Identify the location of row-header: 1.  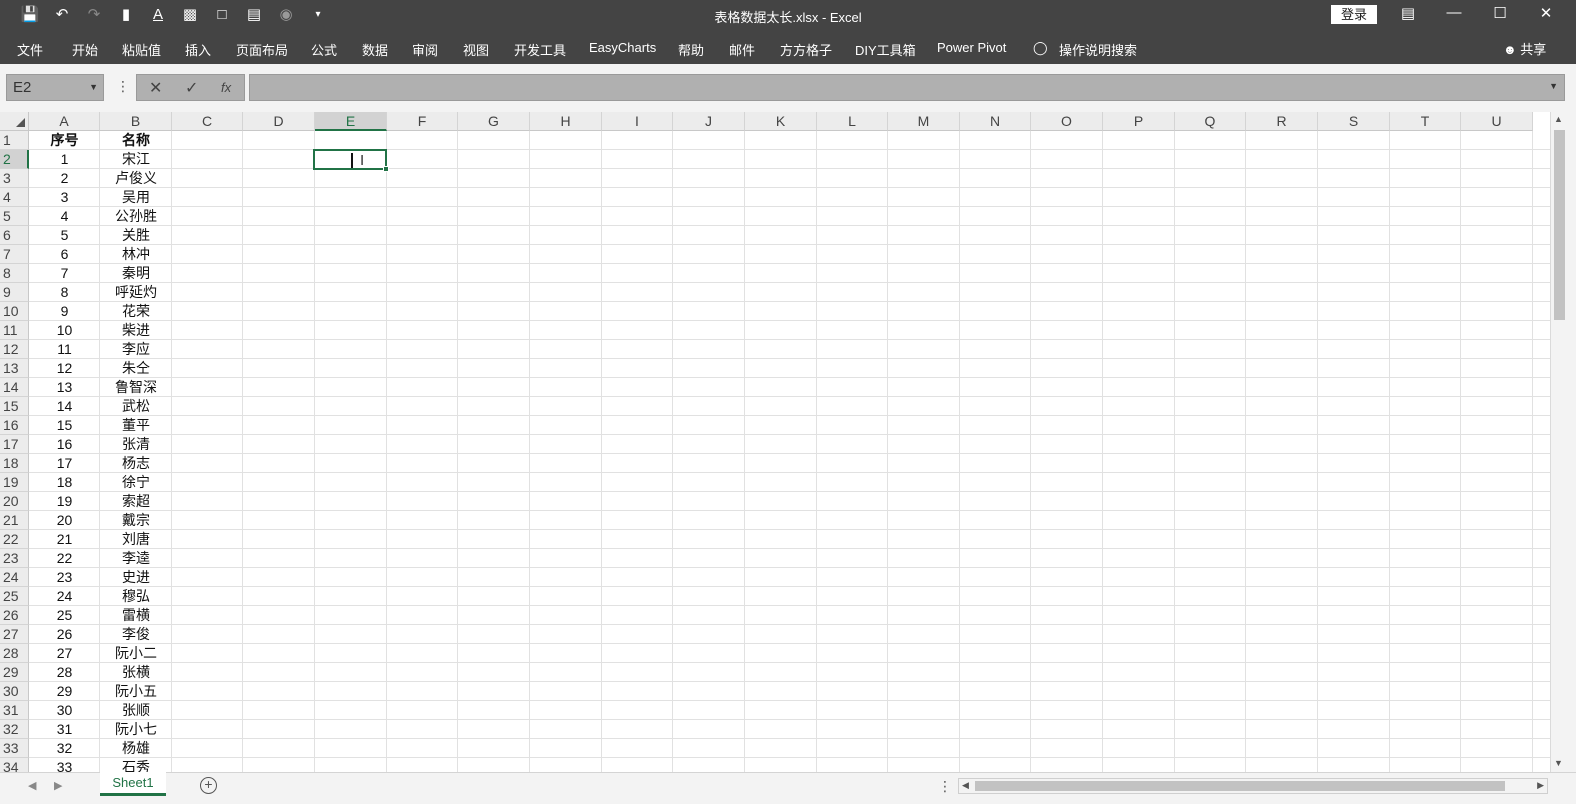
(14, 140).